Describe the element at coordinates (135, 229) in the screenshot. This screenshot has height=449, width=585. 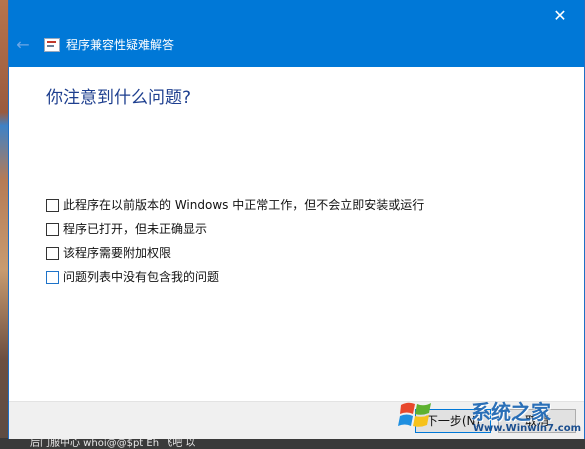
I see `option-label: 程序已打开，但未正确显示` at that location.